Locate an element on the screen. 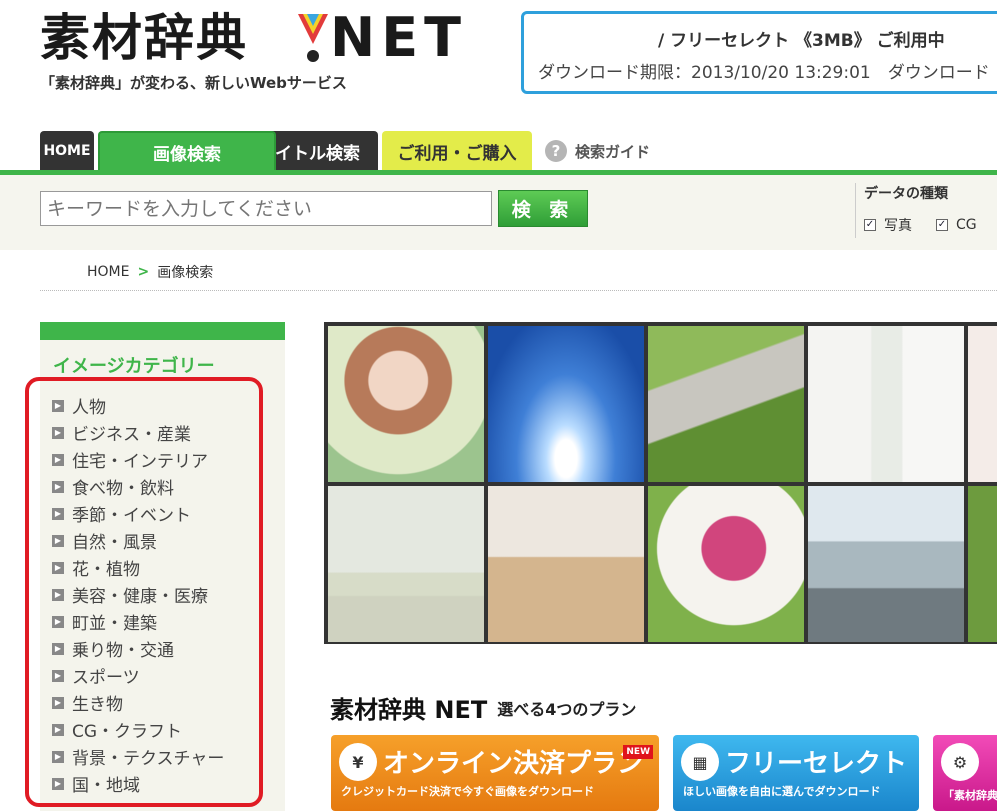 The image size is (997, 811). account-plan: / フリーセレクト 《3MB》 ご利用中 is located at coordinates (801, 41).